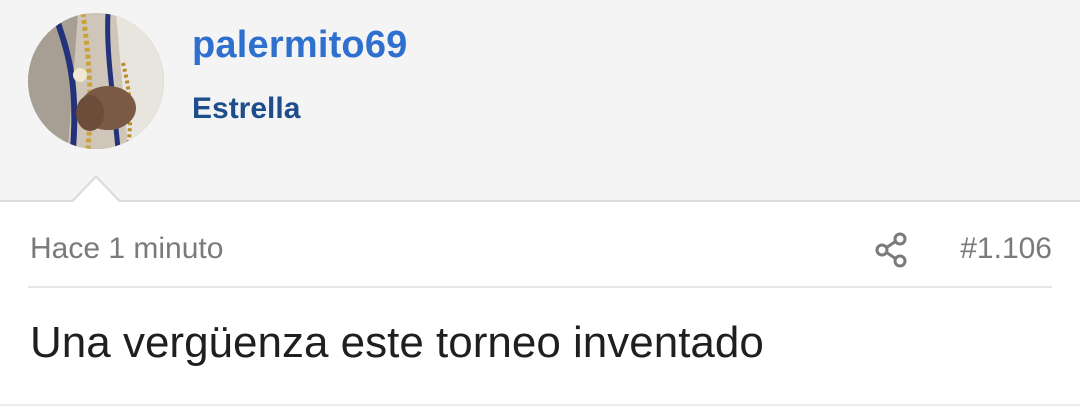 Image resolution: width=1080 pixels, height=406 pixels. Describe the element at coordinates (246, 108) in the screenshot. I see `user-rank-title: Estrella` at that location.